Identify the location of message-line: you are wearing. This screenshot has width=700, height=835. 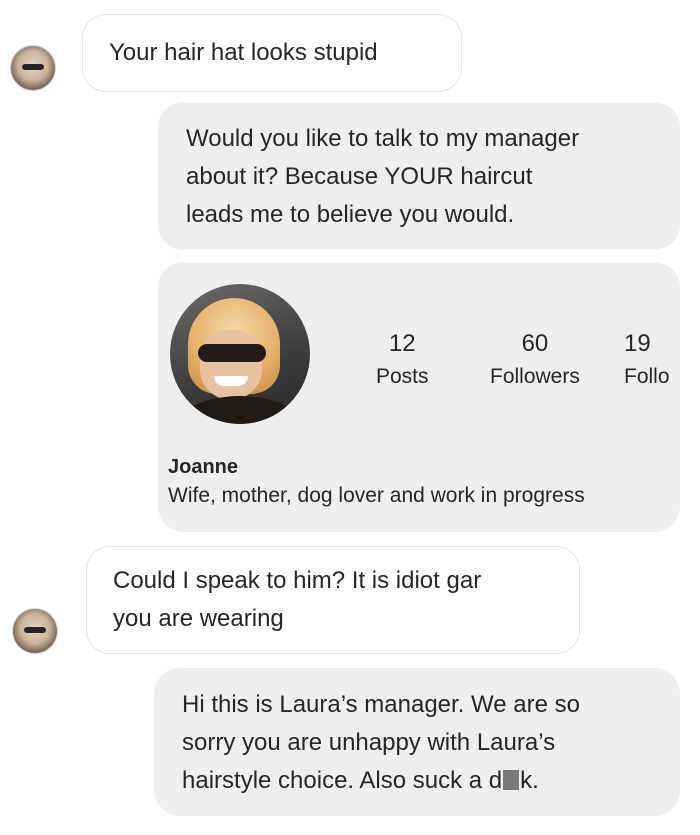
(198, 618).